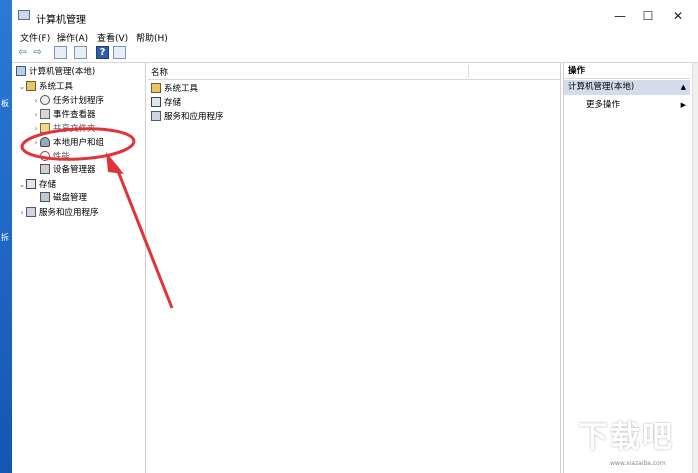 Image resolution: width=698 pixels, height=473 pixels. I want to click on tree-item-device-manager: 设备管理器, so click(68, 170).